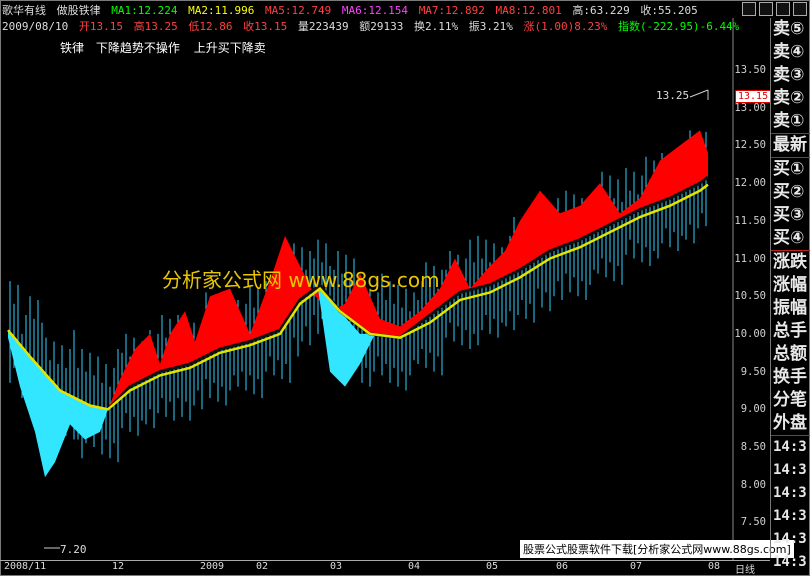 Image resolution: width=810 pixels, height=576 pixels. I want to click on x-tick-label: 03, so click(336, 566).